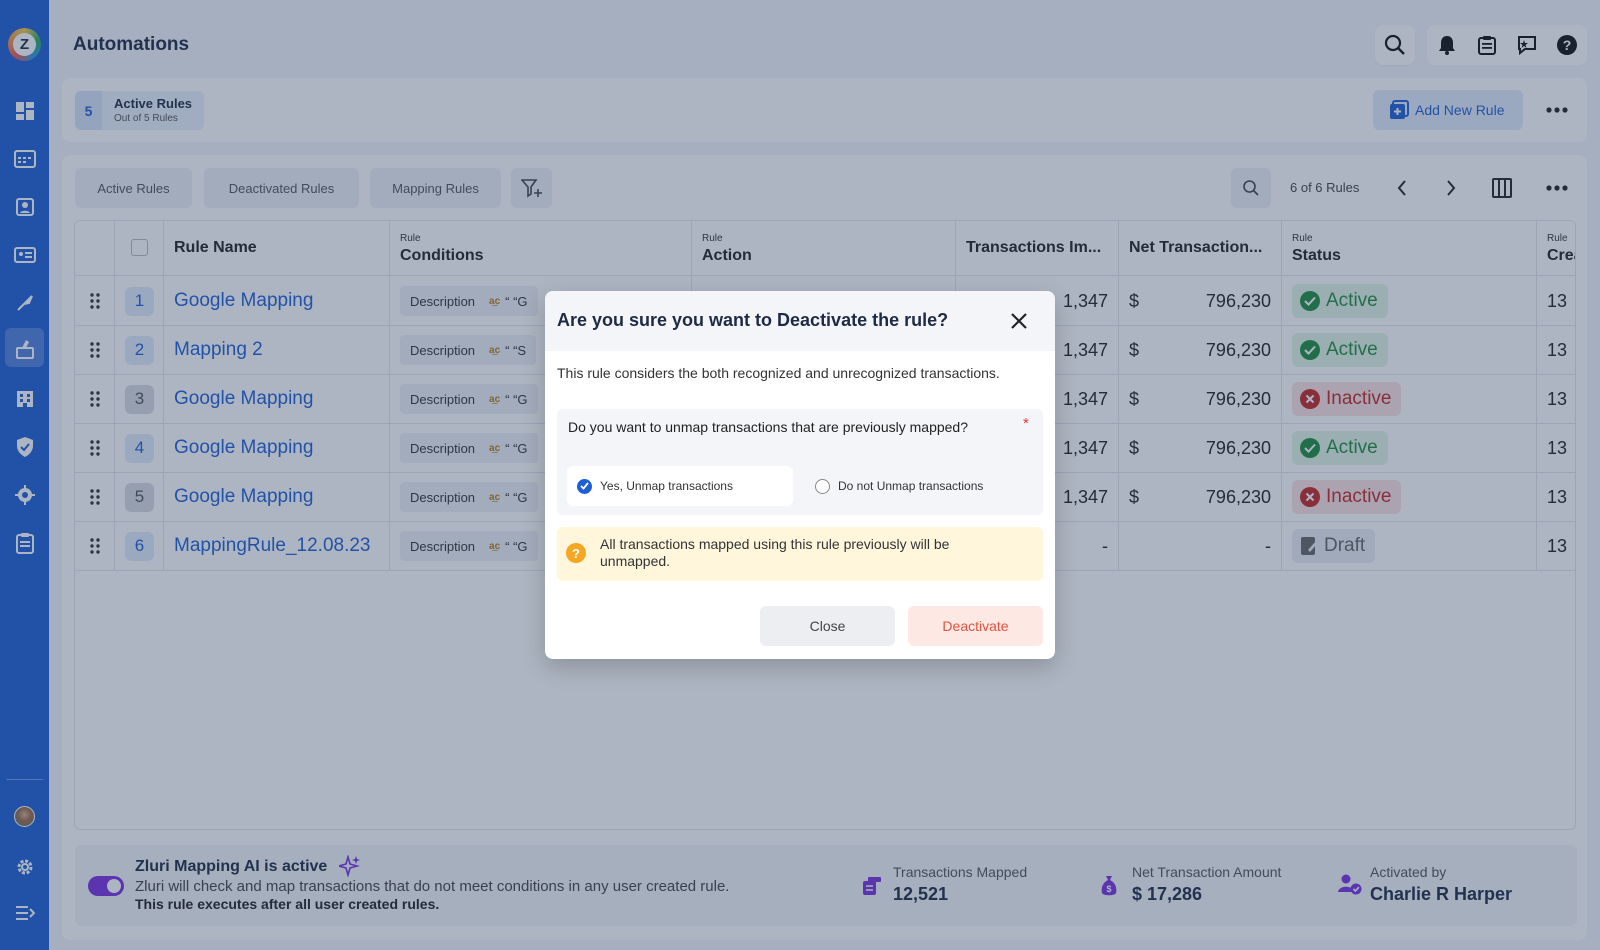 This screenshot has height=950, width=1600. I want to click on close-button: Close, so click(827, 626).